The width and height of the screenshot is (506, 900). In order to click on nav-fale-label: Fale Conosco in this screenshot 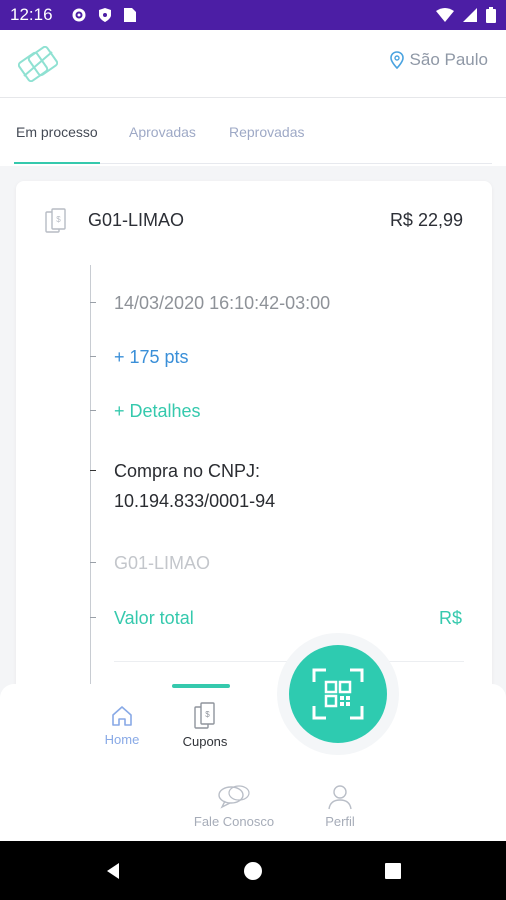, I will do `click(234, 821)`.